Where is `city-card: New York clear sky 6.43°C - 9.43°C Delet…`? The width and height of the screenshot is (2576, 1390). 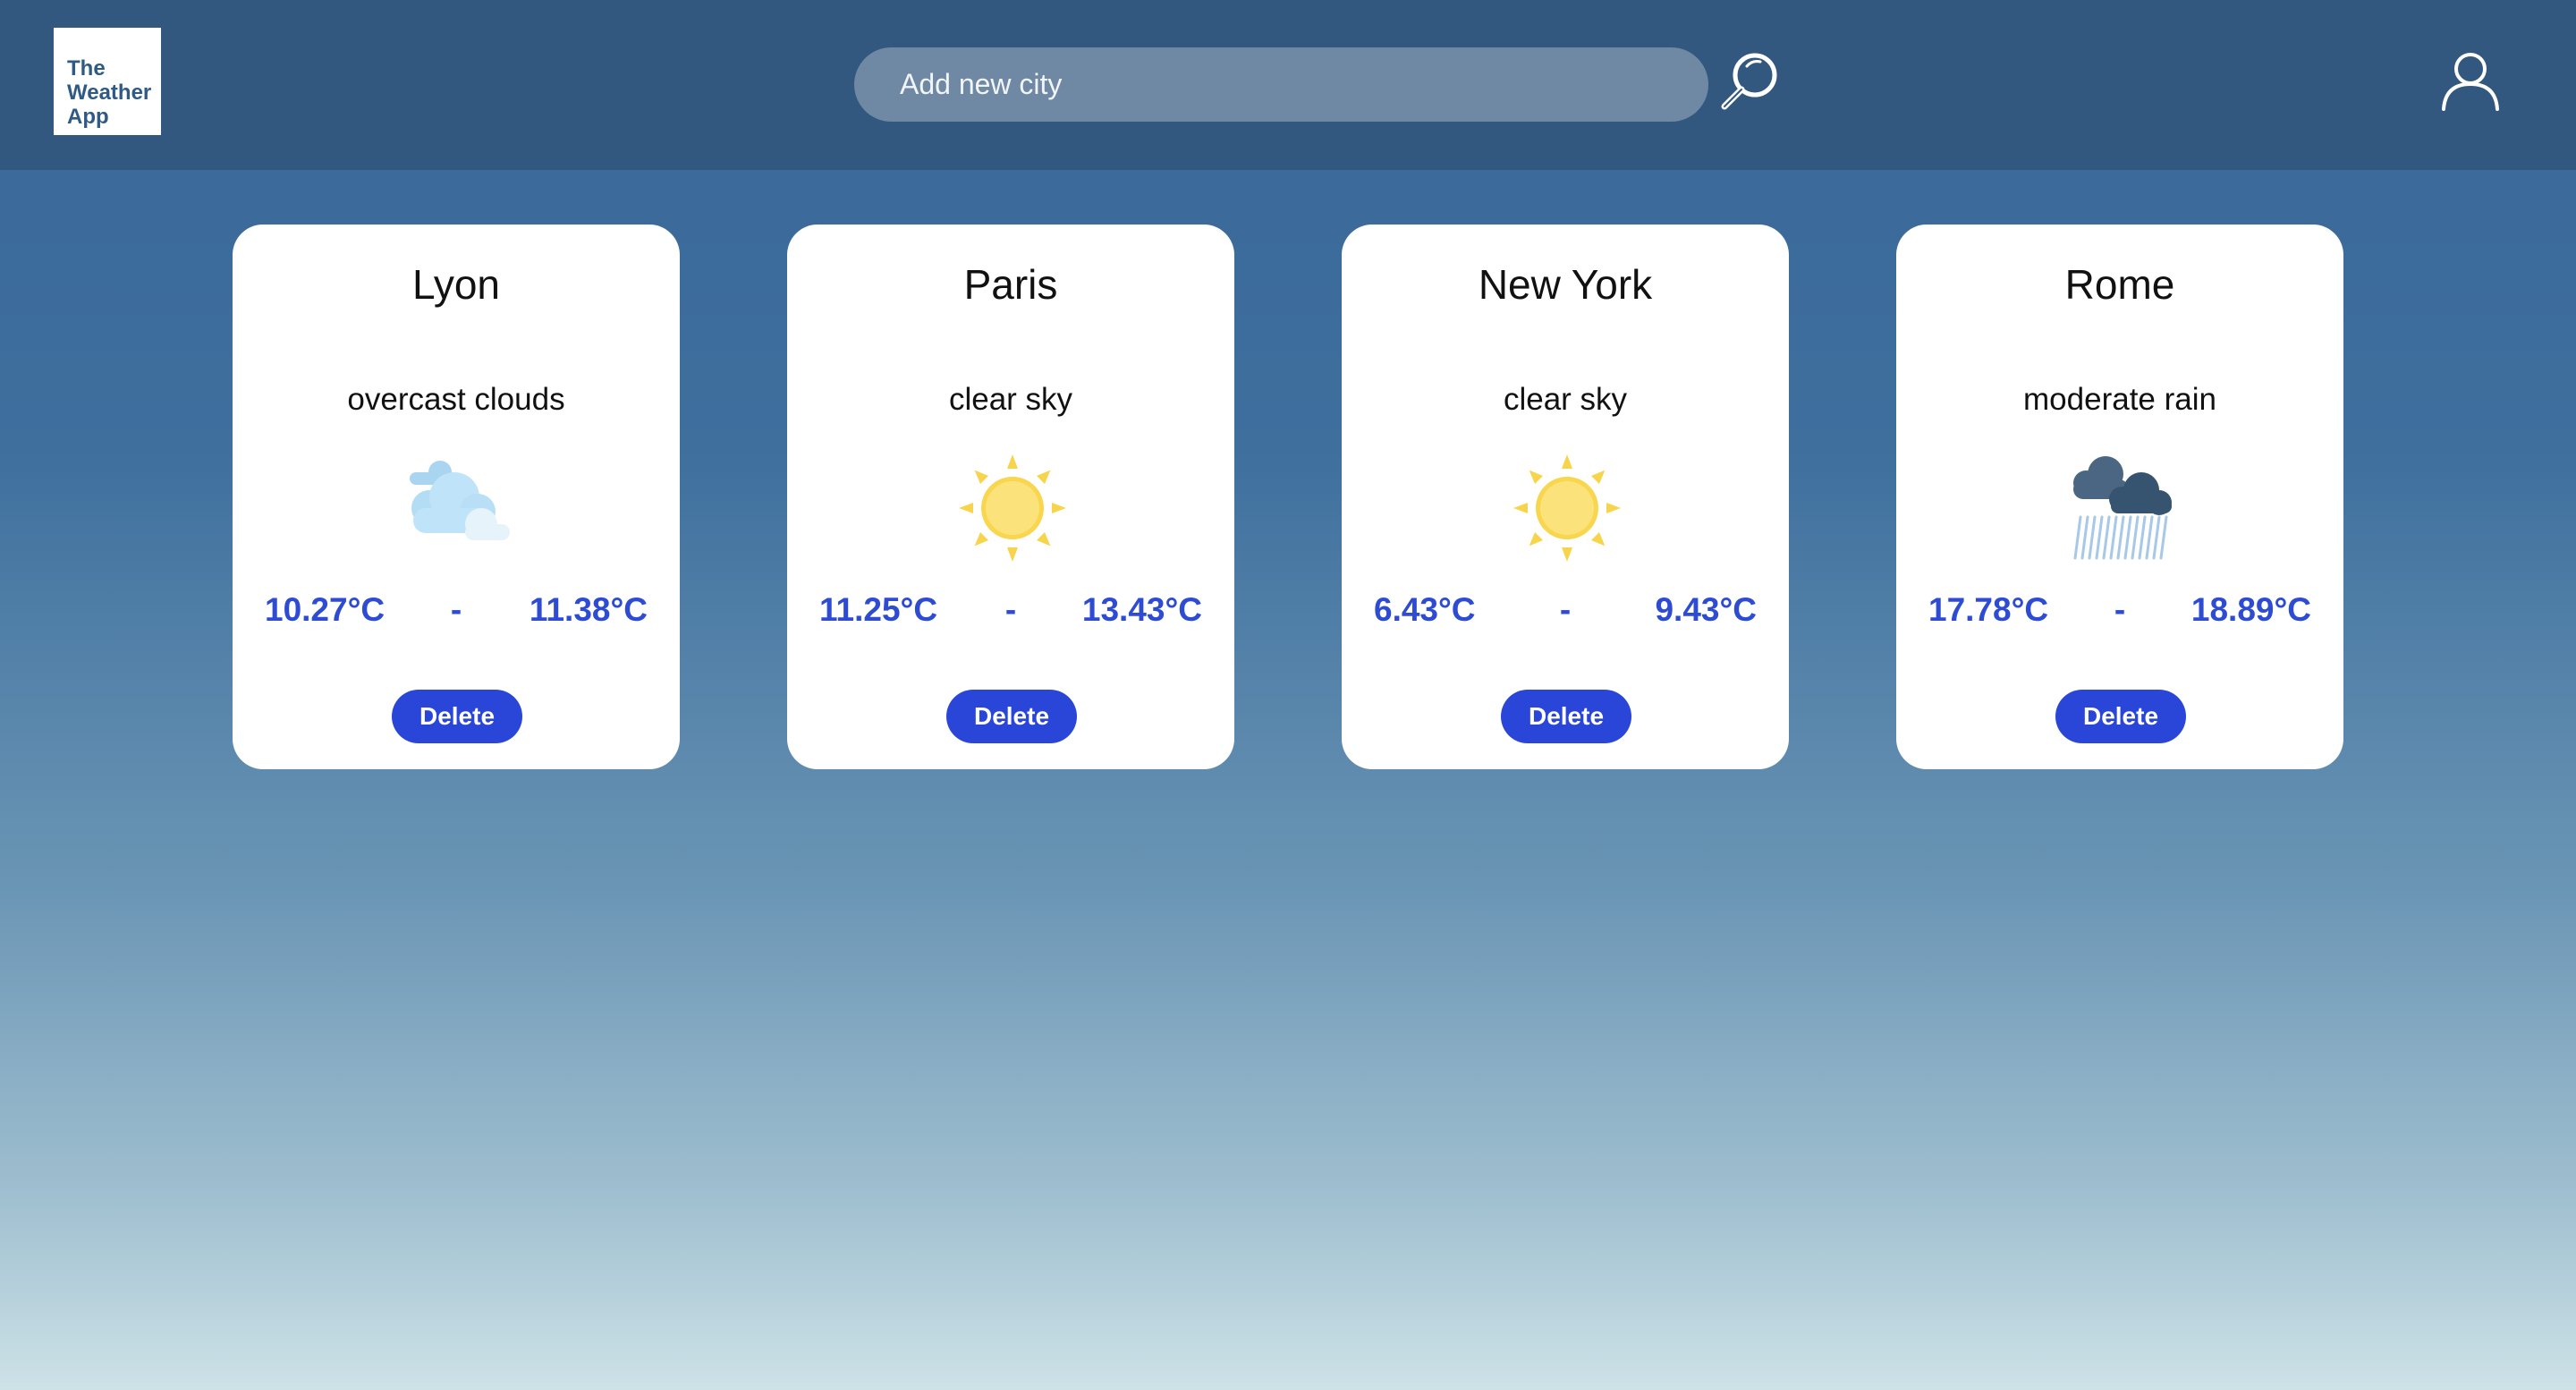 city-card: New York clear sky 6.43°C - 9.43°C Delet… is located at coordinates (1565, 497).